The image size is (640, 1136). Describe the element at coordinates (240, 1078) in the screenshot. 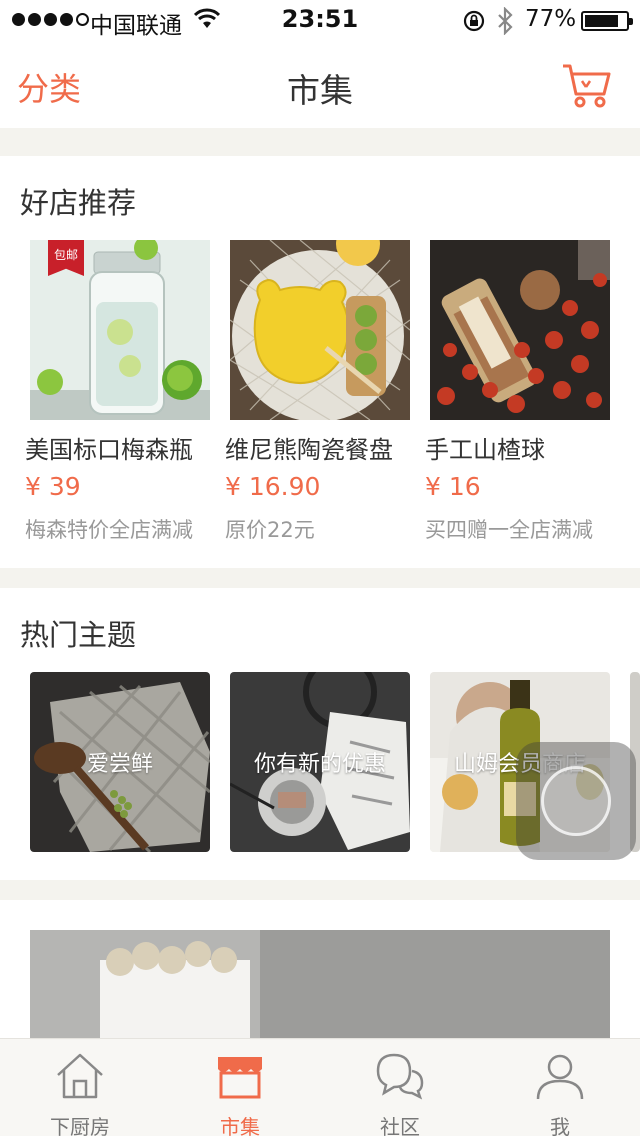

I see `shop-icon` at that location.